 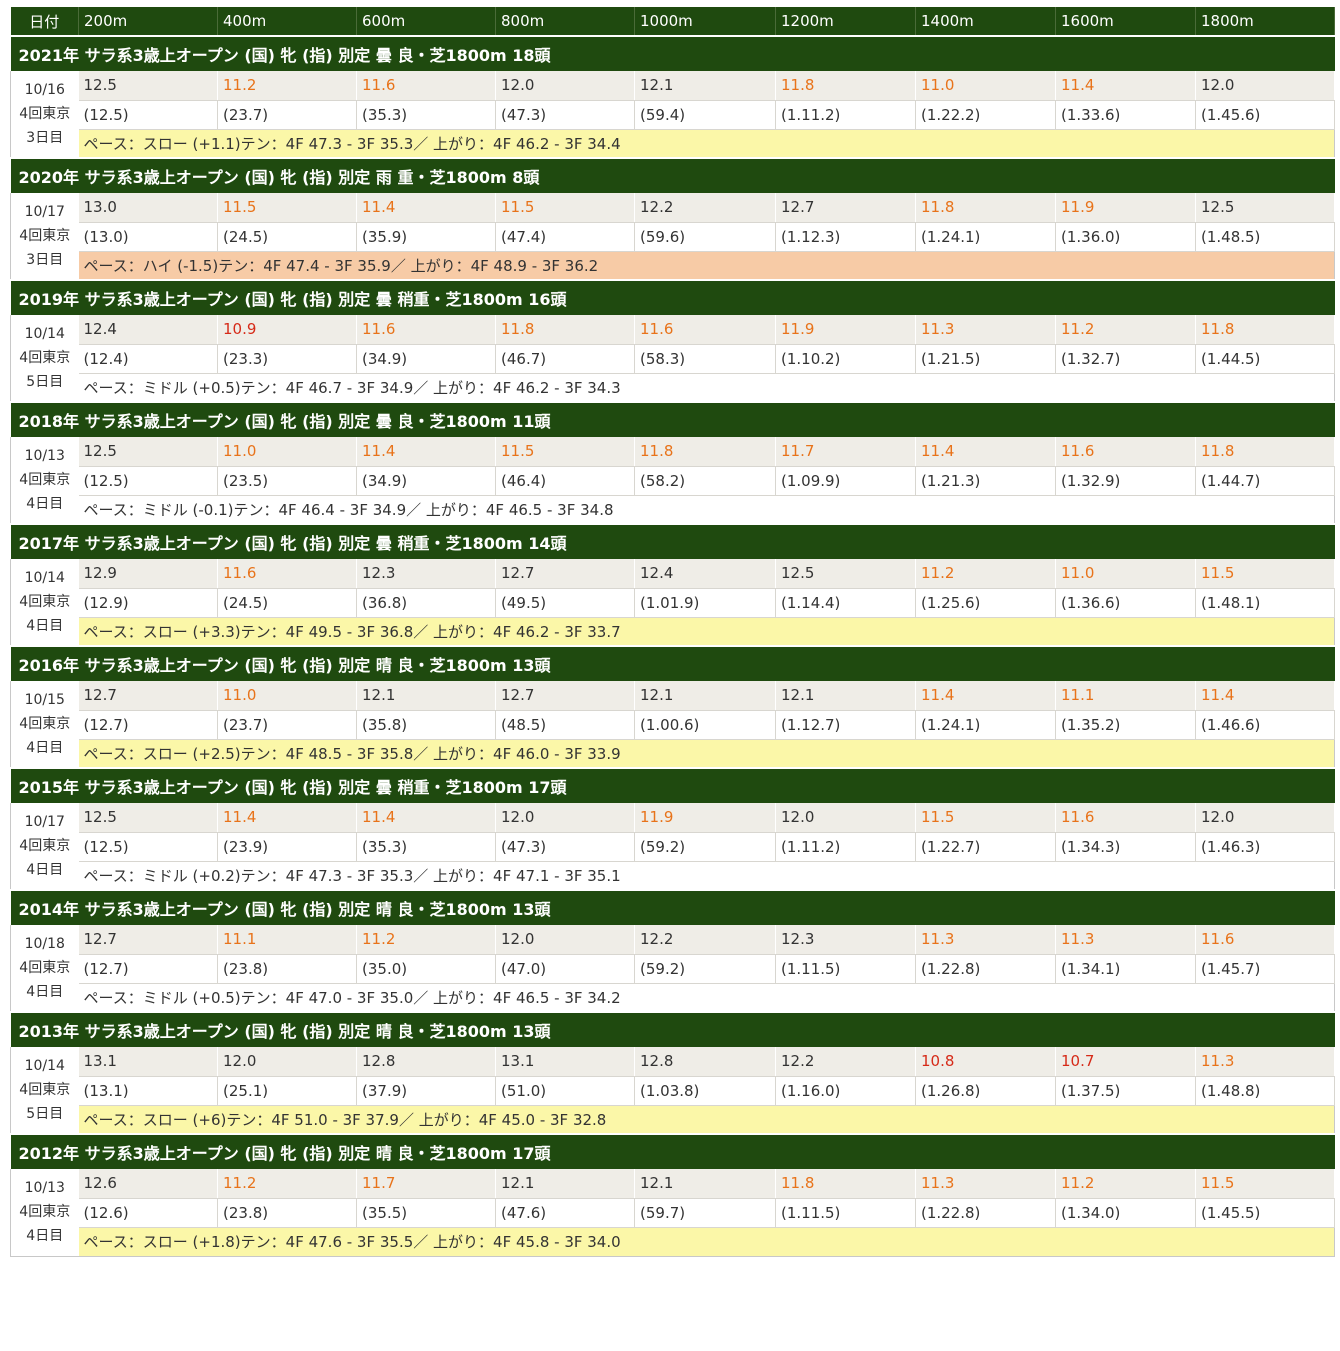 What do you see at coordinates (1265, 818) in the screenshot?
I see `lap-time-cell: 12.0` at bounding box center [1265, 818].